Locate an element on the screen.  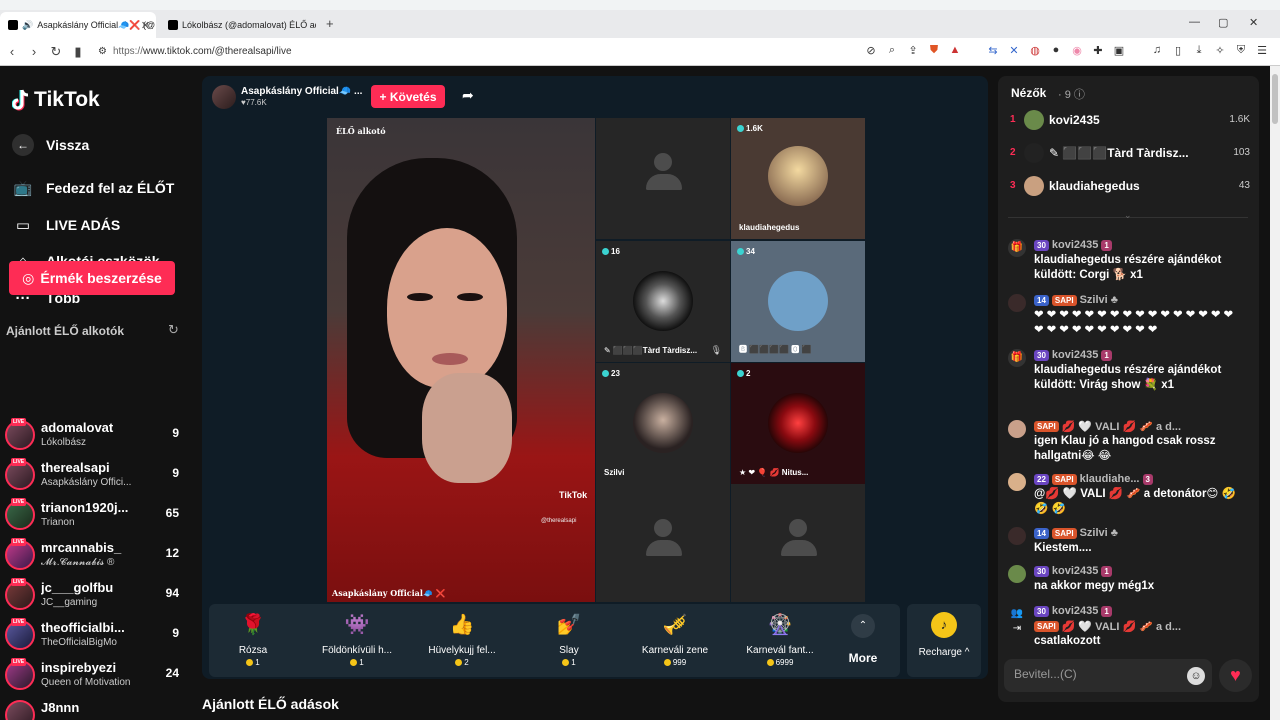
gift-item: 👾 Földönkívüli h... 1 is located at coordinates (357, 638).